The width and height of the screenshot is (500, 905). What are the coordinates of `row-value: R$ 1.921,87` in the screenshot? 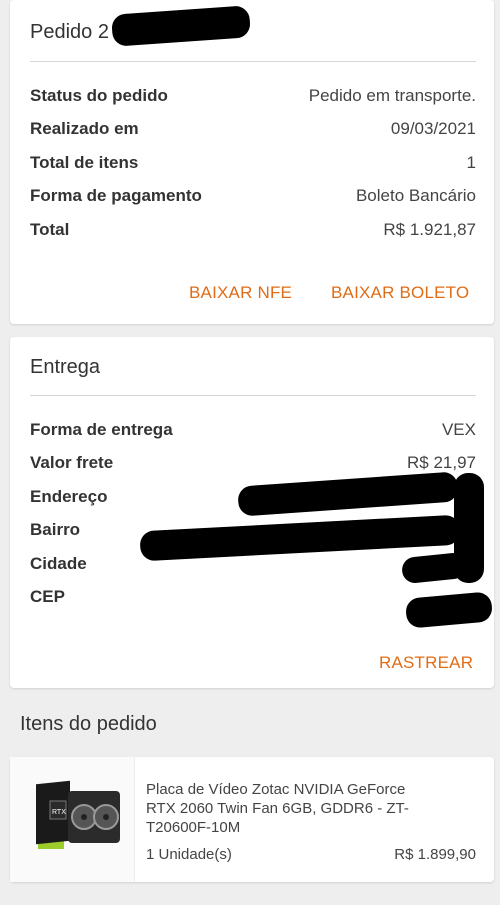 It's located at (429, 229).